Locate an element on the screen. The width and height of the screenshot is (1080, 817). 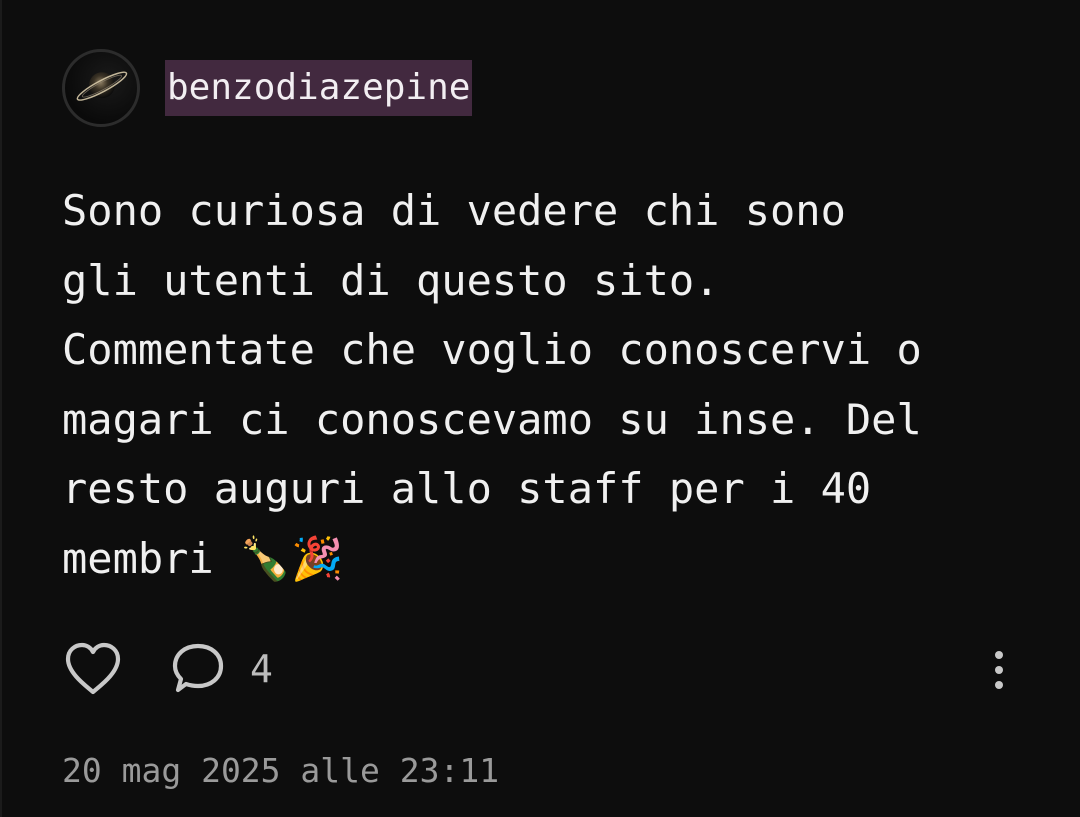
like-button is located at coordinates (93, 669).